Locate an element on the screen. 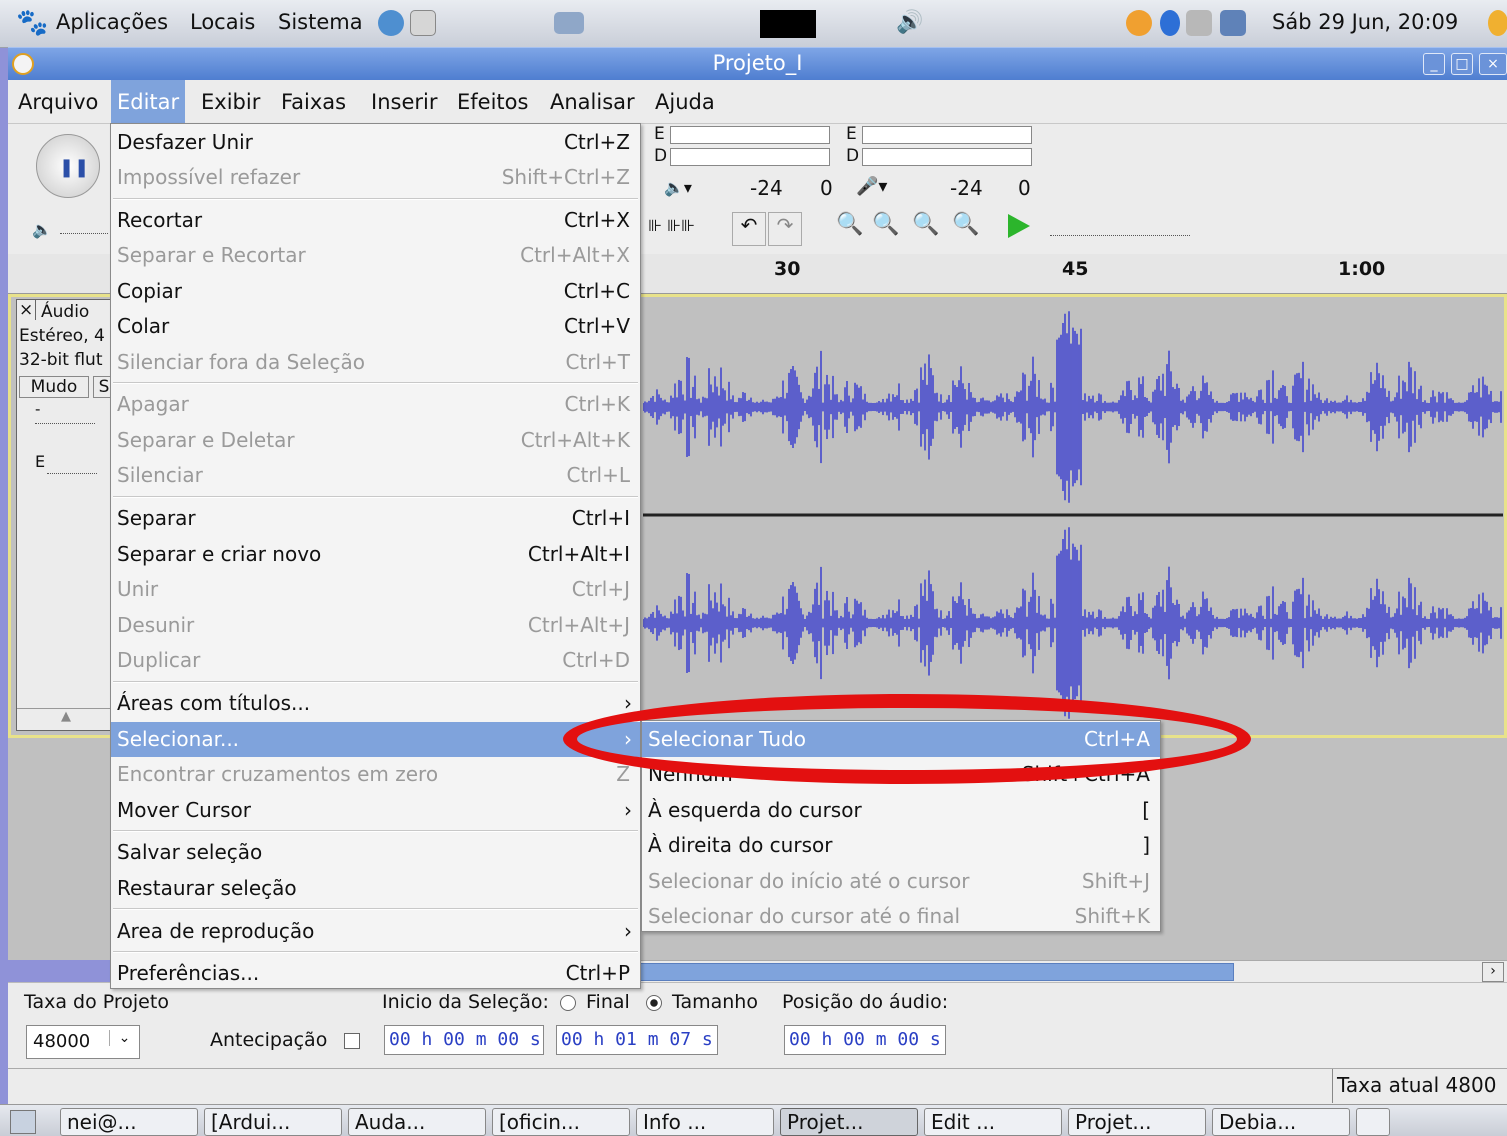 The height and width of the screenshot is (1136, 1507). zoom-out-icon: 🔍 is located at coordinates (885, 224).